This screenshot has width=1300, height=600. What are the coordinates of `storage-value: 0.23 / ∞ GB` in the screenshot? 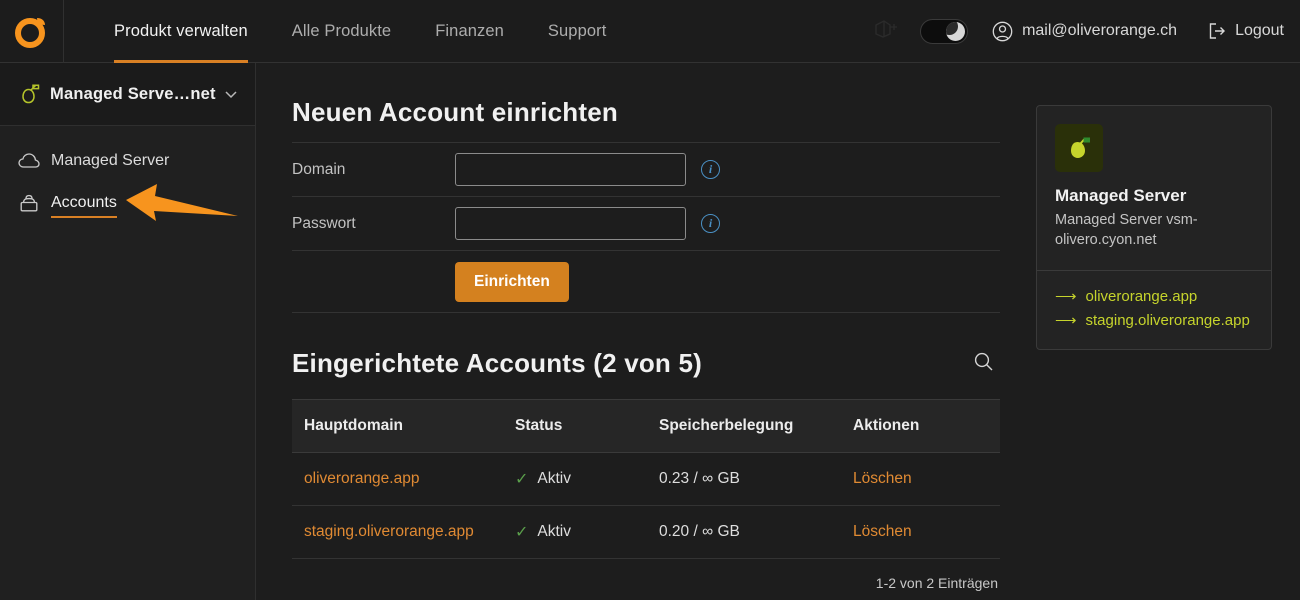 It's located at (756, 479).